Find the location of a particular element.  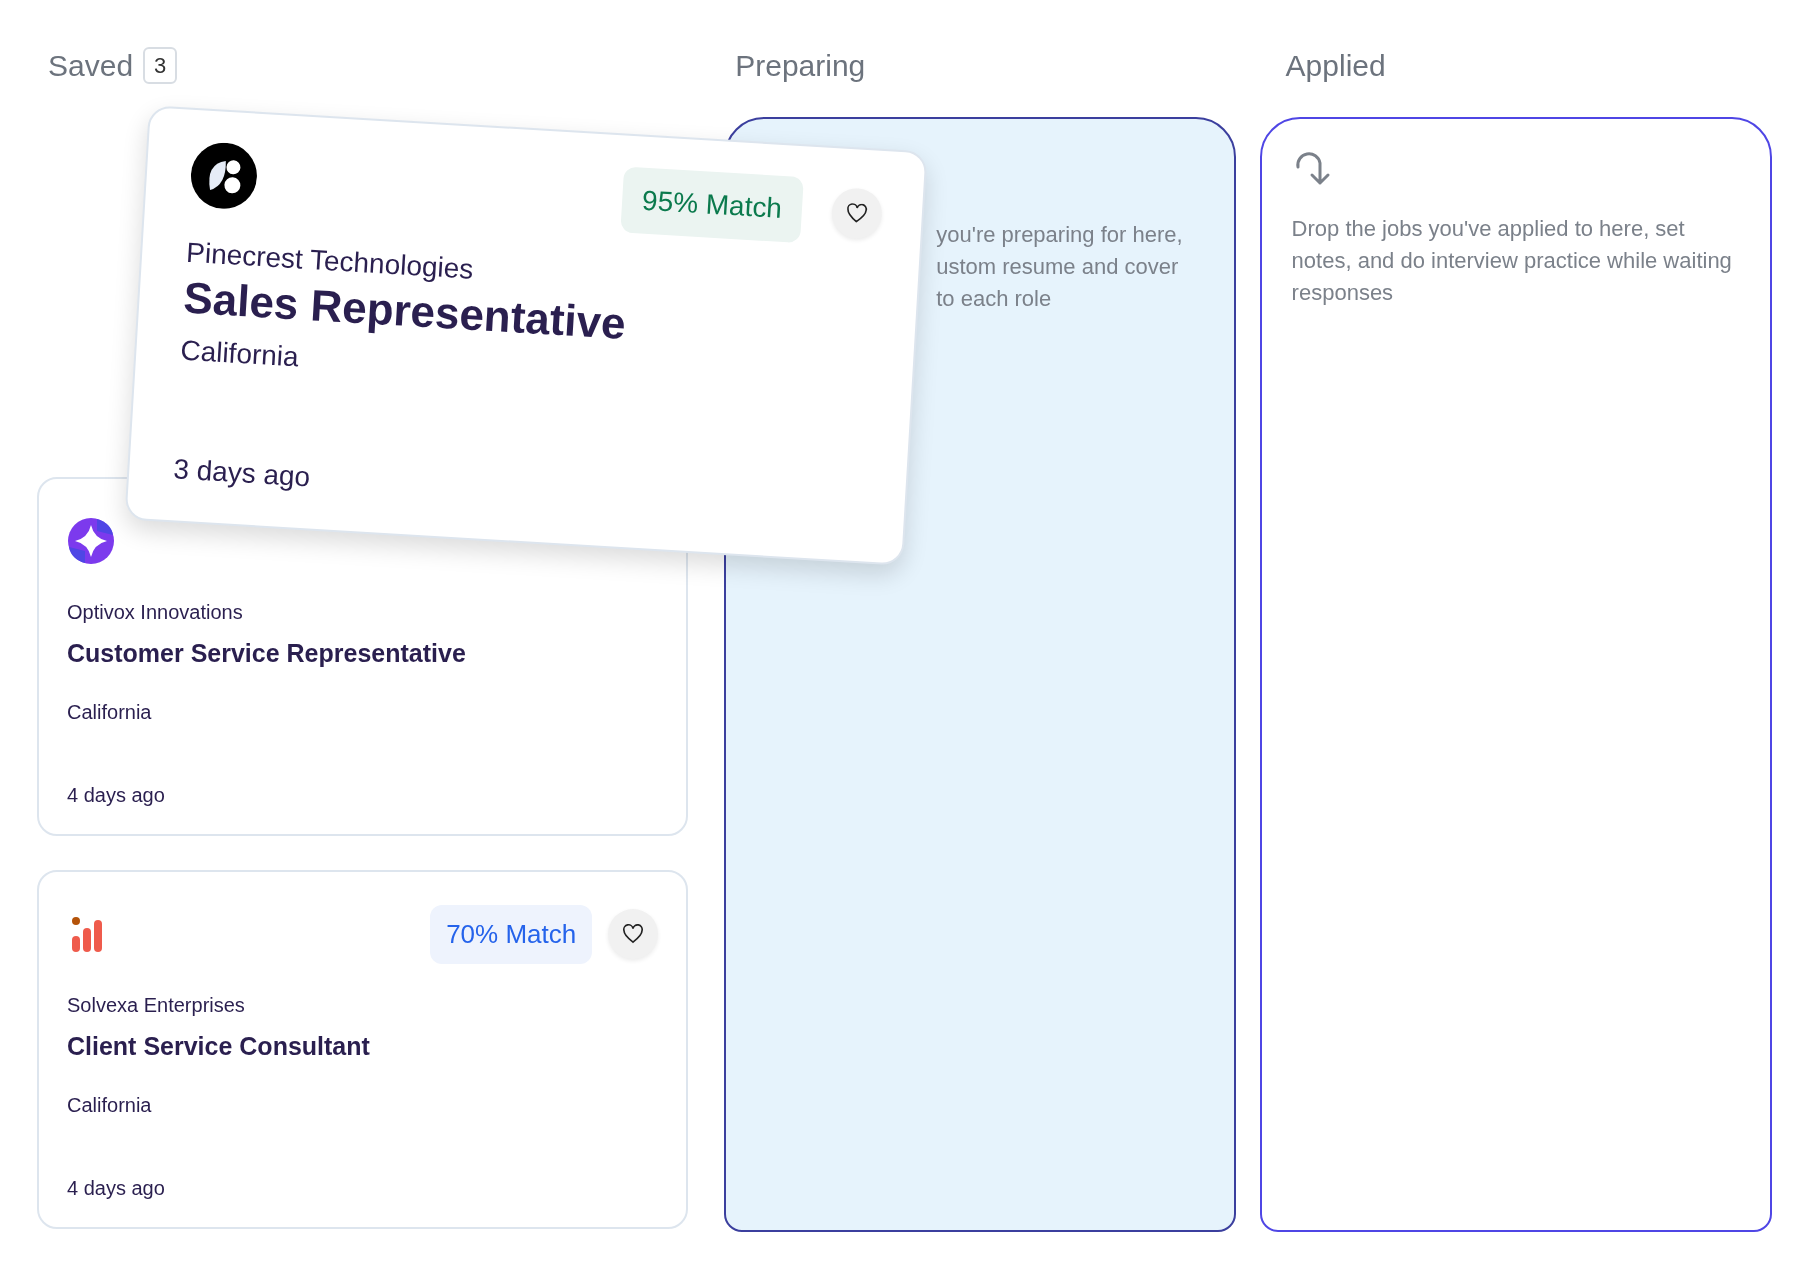

match-badge: 70% Match is located at coordinates (511, 934).